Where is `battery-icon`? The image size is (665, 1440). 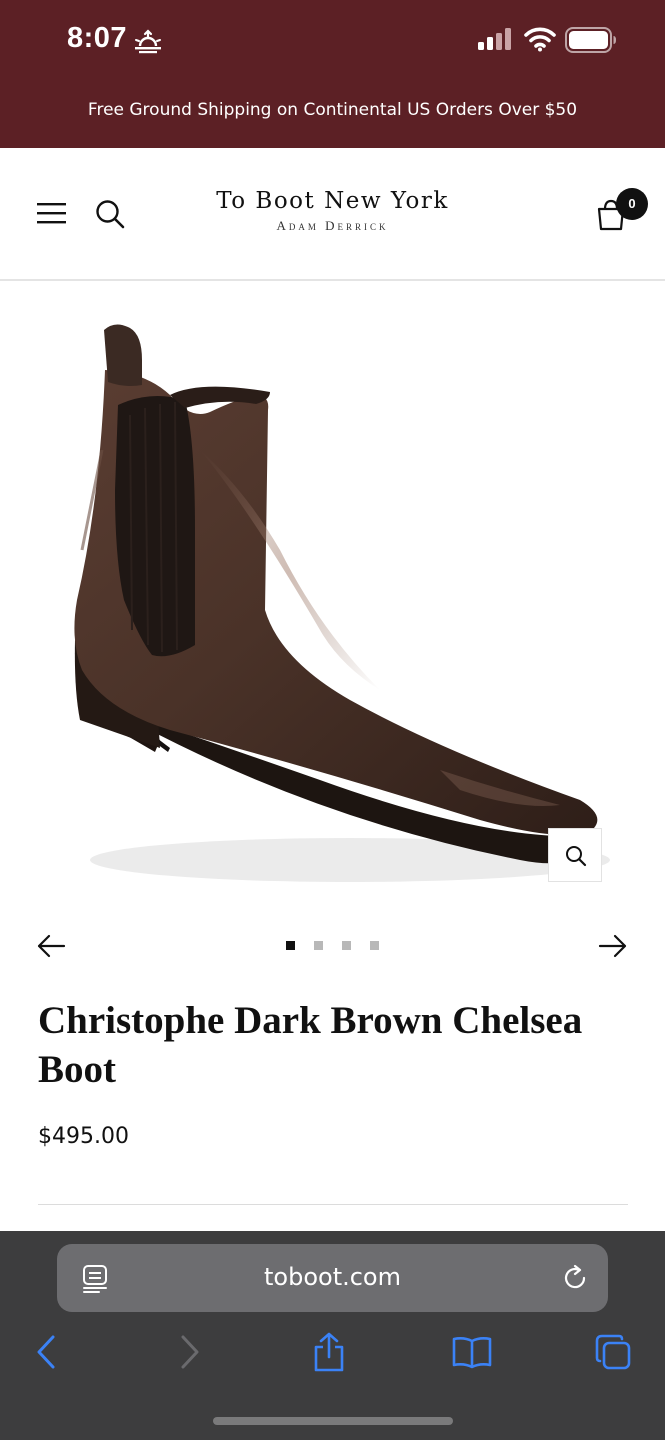
battery-icon is located at coordinates (590, 40).